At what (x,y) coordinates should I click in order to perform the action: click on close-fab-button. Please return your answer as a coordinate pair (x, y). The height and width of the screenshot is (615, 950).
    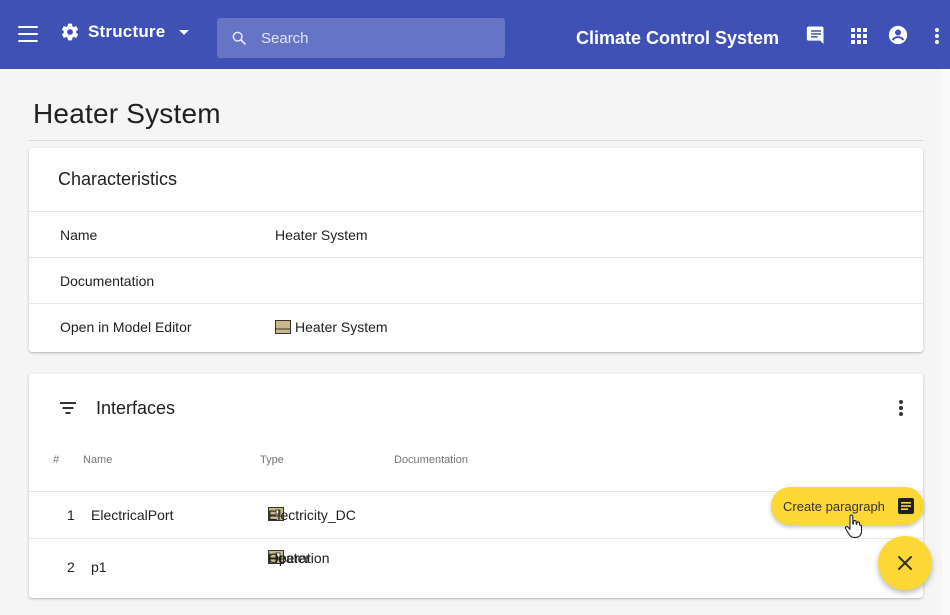
    Looking at the image, I should click on (905, 563).